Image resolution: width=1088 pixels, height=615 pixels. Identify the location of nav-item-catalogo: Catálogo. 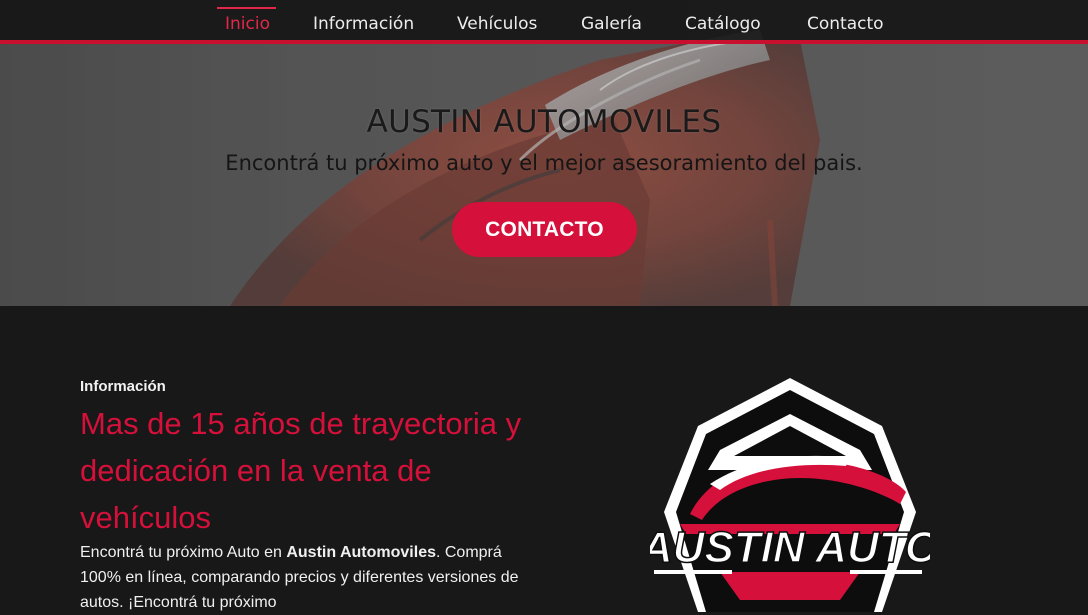
(723, 25).